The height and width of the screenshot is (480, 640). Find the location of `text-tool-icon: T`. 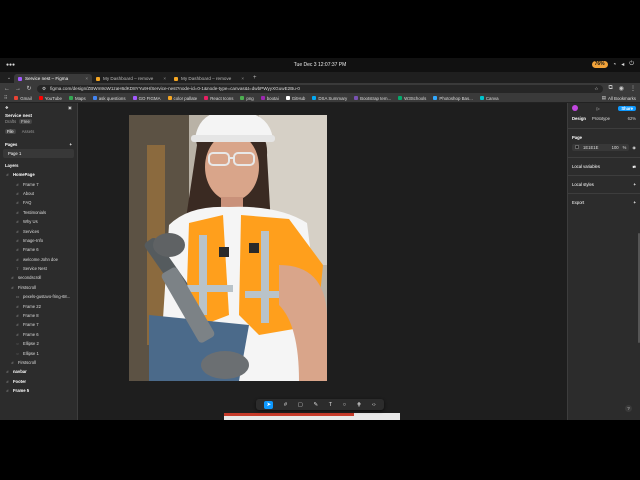

text-tool-icon: T is located at coordinates (330, 405).